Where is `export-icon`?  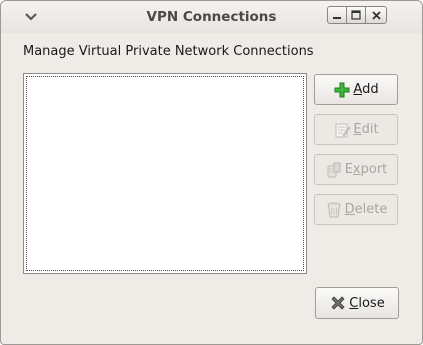 export-icon is located at coordinates (334, 169).